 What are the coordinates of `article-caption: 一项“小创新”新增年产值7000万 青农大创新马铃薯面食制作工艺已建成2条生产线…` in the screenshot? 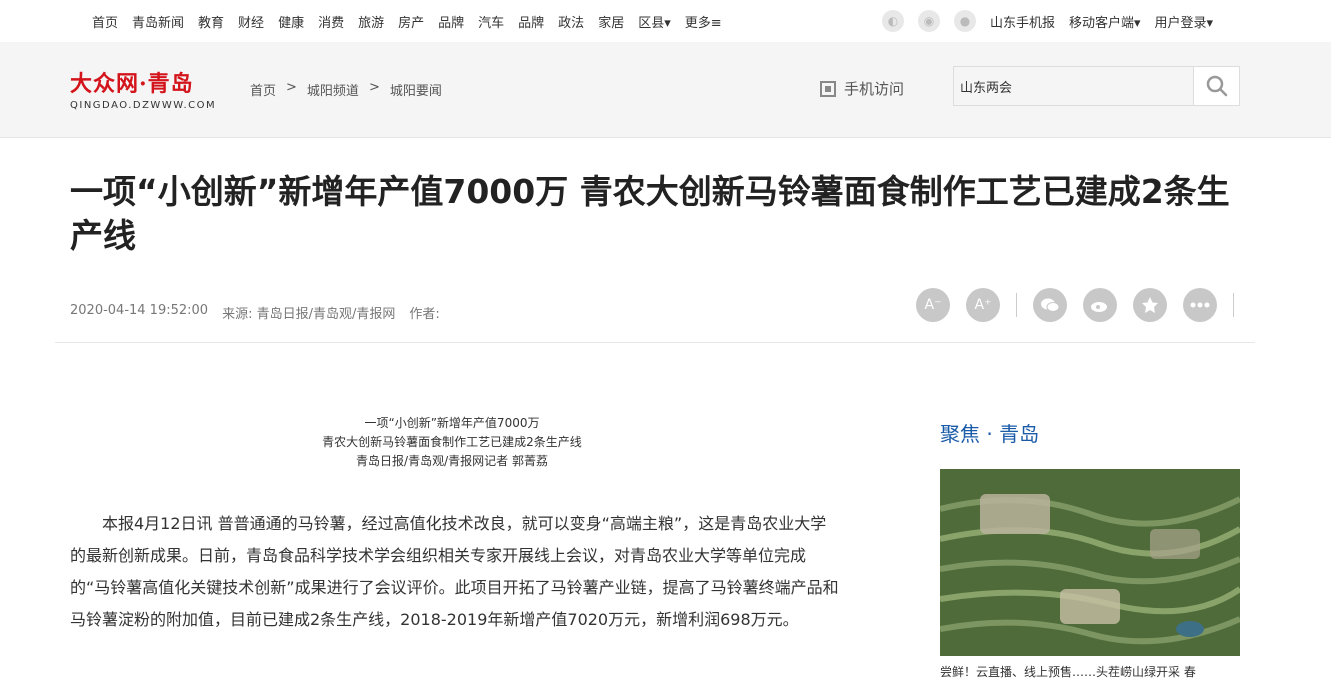 It's located at (452, 442).